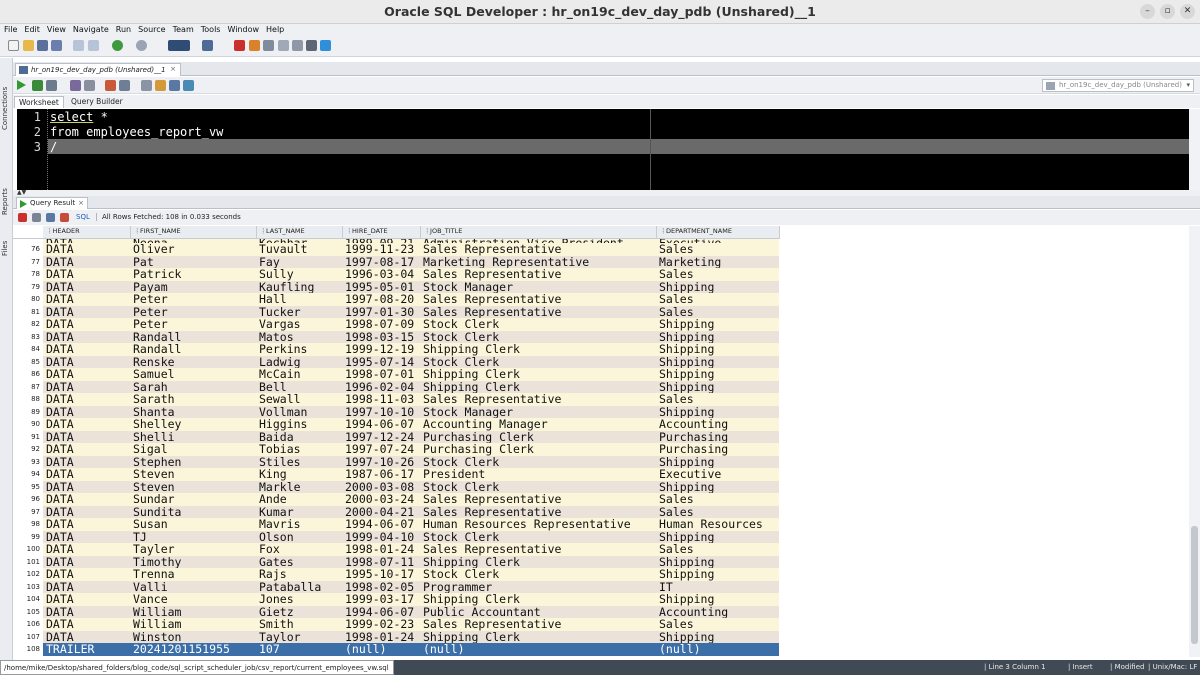  What do you see at coordinates (6, 202) in the screenshot?
I see `side-tab-reports: Reports` at bounding box center [6, 202].